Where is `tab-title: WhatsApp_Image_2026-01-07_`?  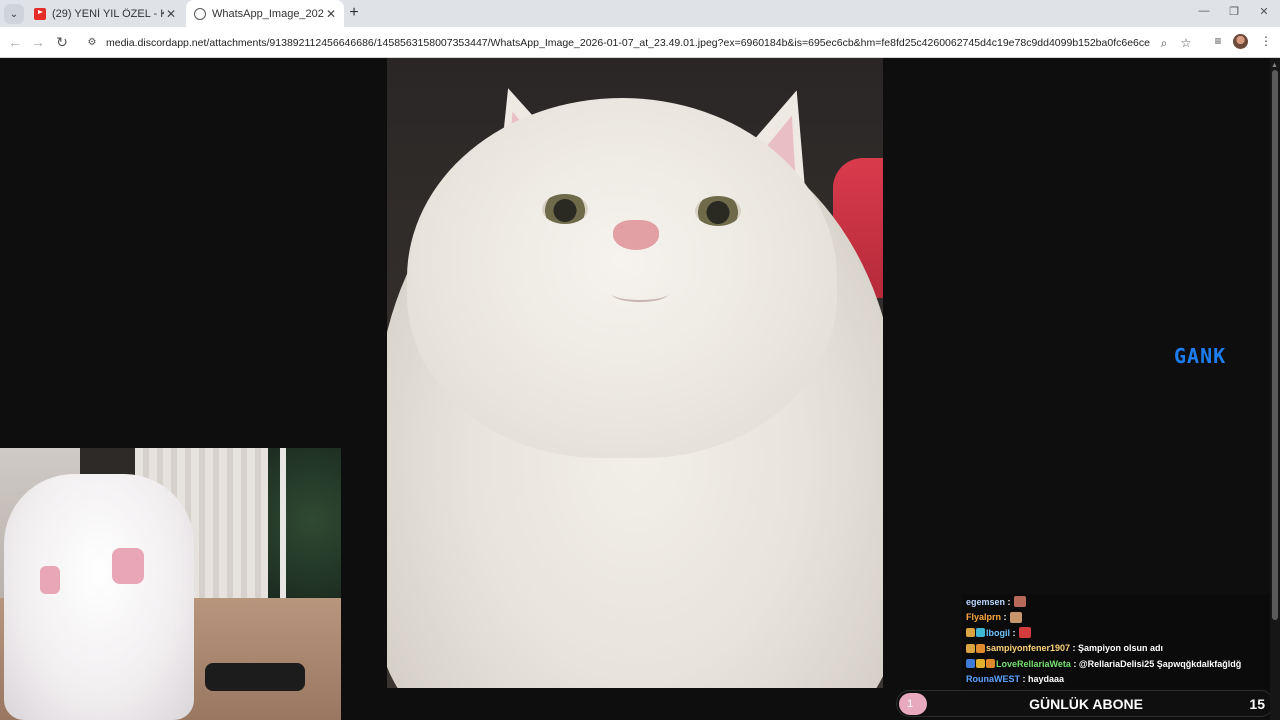 tab-title: WhatsApp_Image_2026-01-07_ is located at coordinates (268, 13).